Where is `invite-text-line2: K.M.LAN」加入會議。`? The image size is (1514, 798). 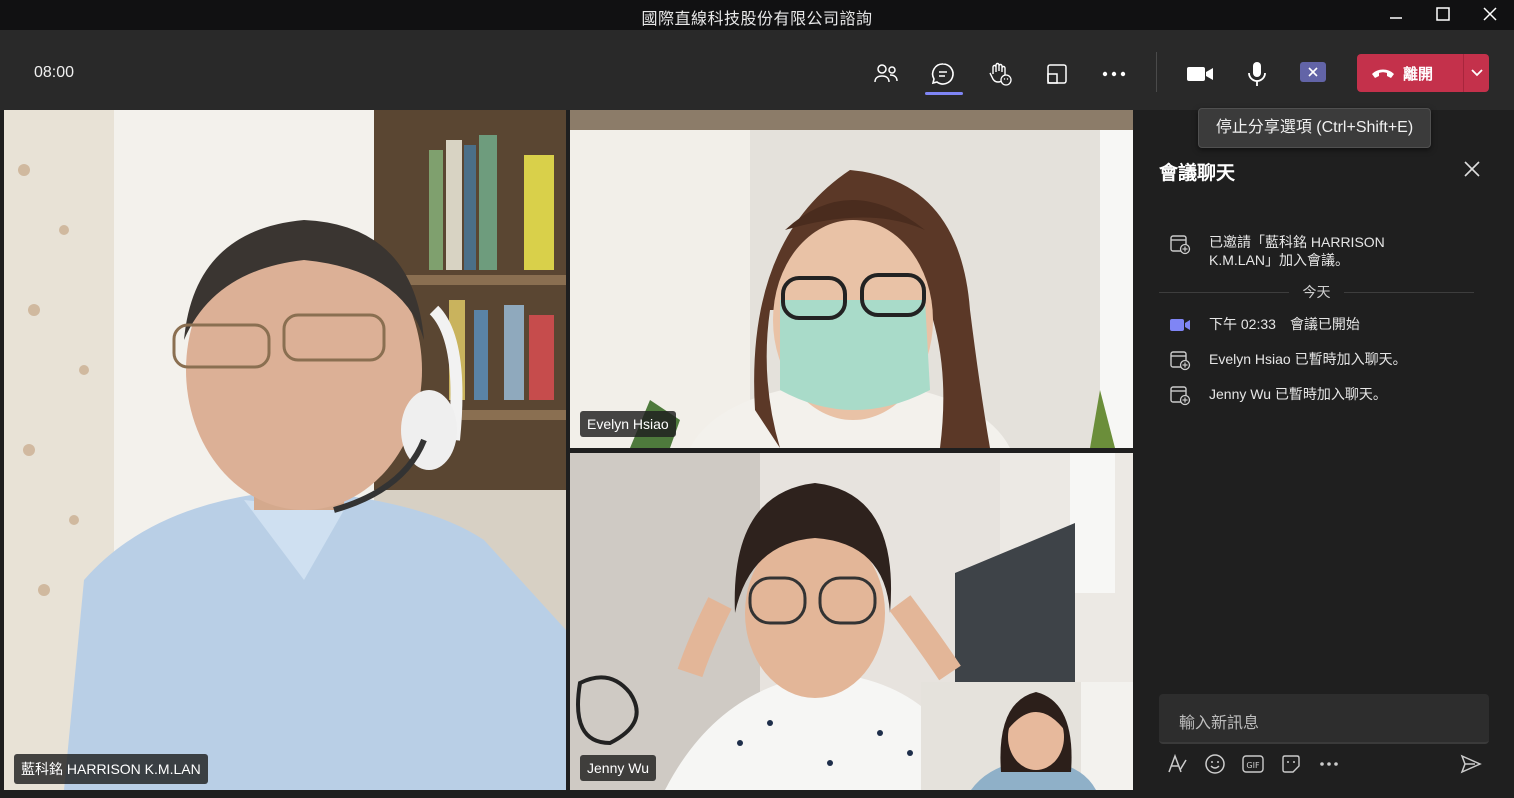
invite-text-line2: K.M.LAN」加入會議。 is located at coordinates (1279, 260).